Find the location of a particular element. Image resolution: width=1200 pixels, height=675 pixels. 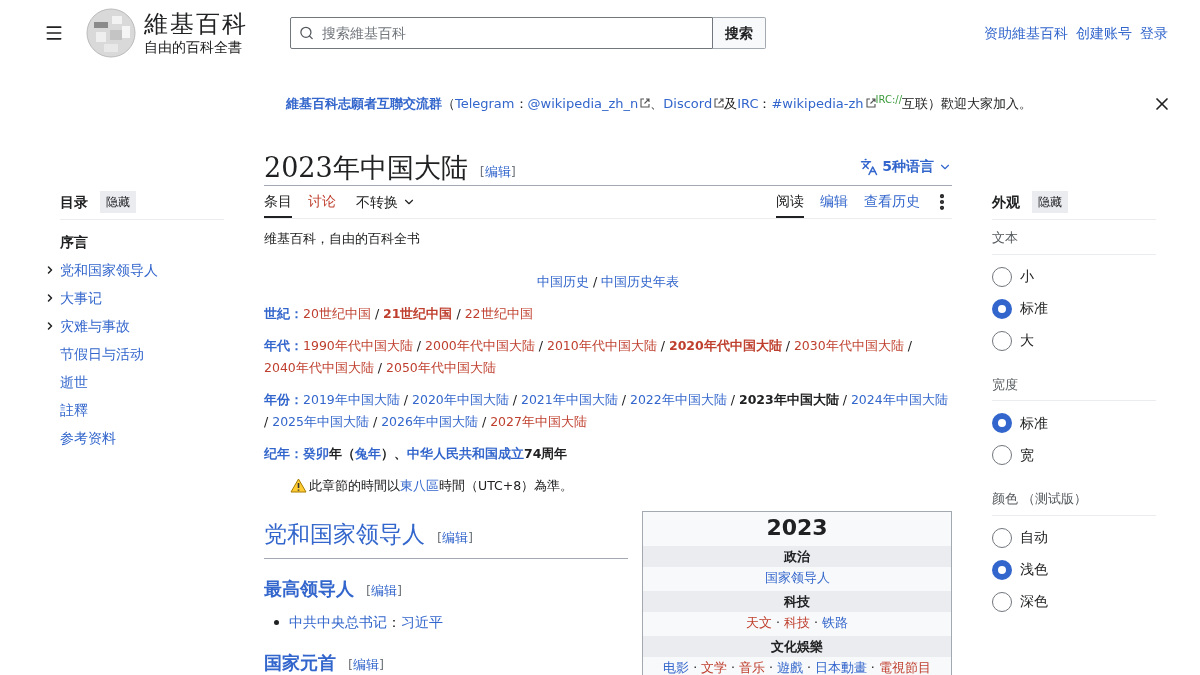

link: 中国历史年表 is located at coordinates (640, 281).